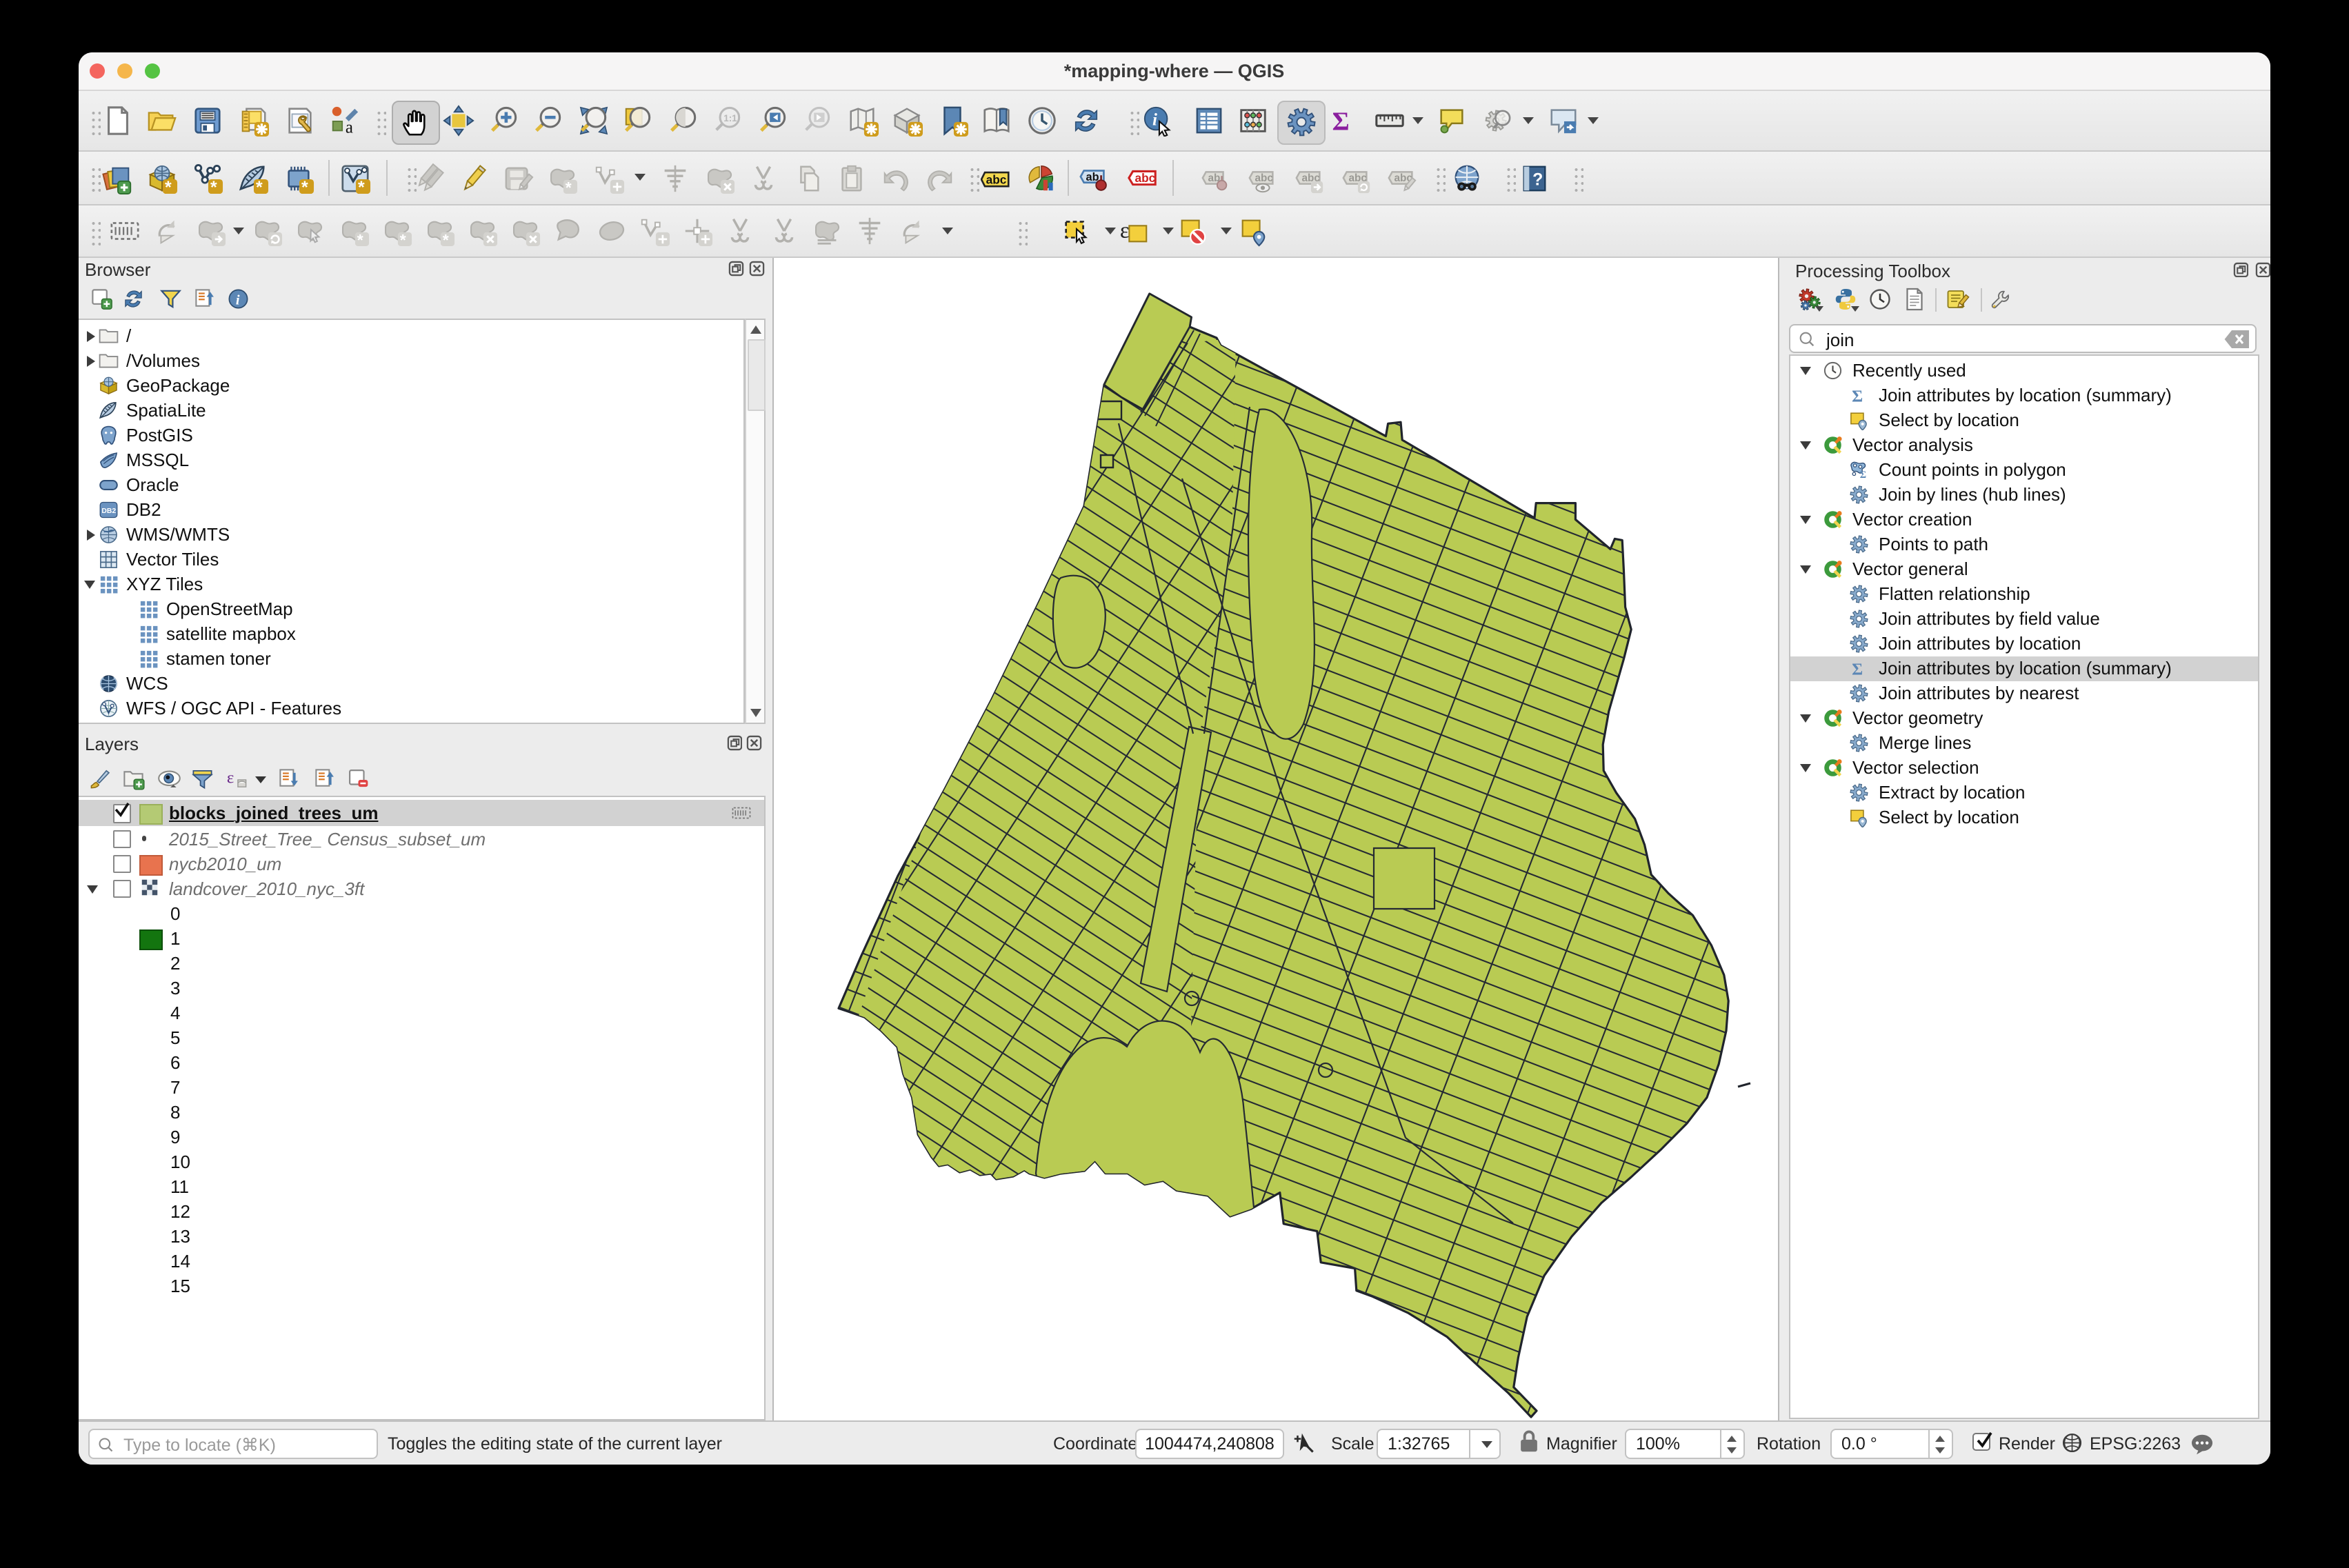  Describe the element at coordinates (108, 511) in the screenshot. I see `svg-text: DB2` at that location.